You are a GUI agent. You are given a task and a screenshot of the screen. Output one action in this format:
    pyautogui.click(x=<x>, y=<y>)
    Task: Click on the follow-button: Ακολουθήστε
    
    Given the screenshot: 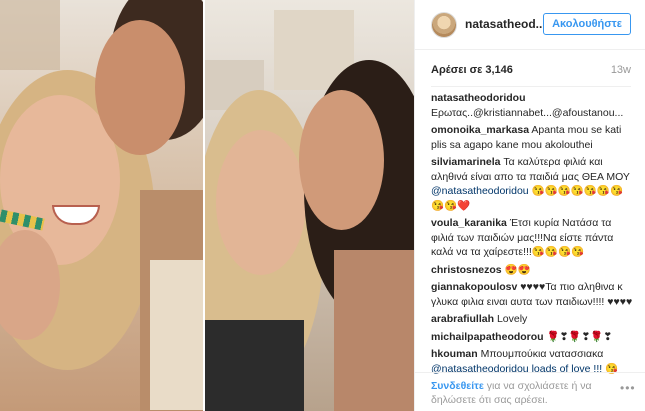 What is the action you would take?
    pyautogui.click(x=587, y=24)
    